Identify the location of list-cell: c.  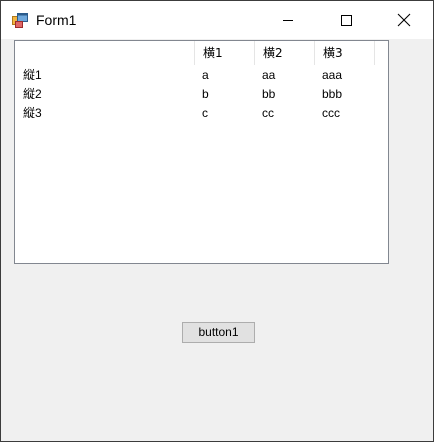
(205, 113).